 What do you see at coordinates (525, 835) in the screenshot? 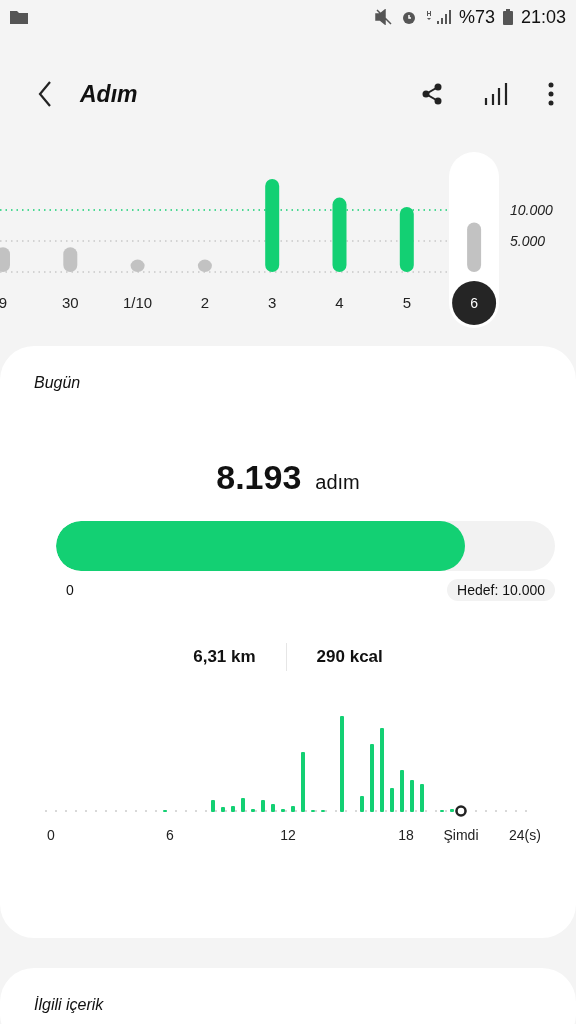
I see `hour-axis-label: 24(s)` at bounding box center [525, 835].